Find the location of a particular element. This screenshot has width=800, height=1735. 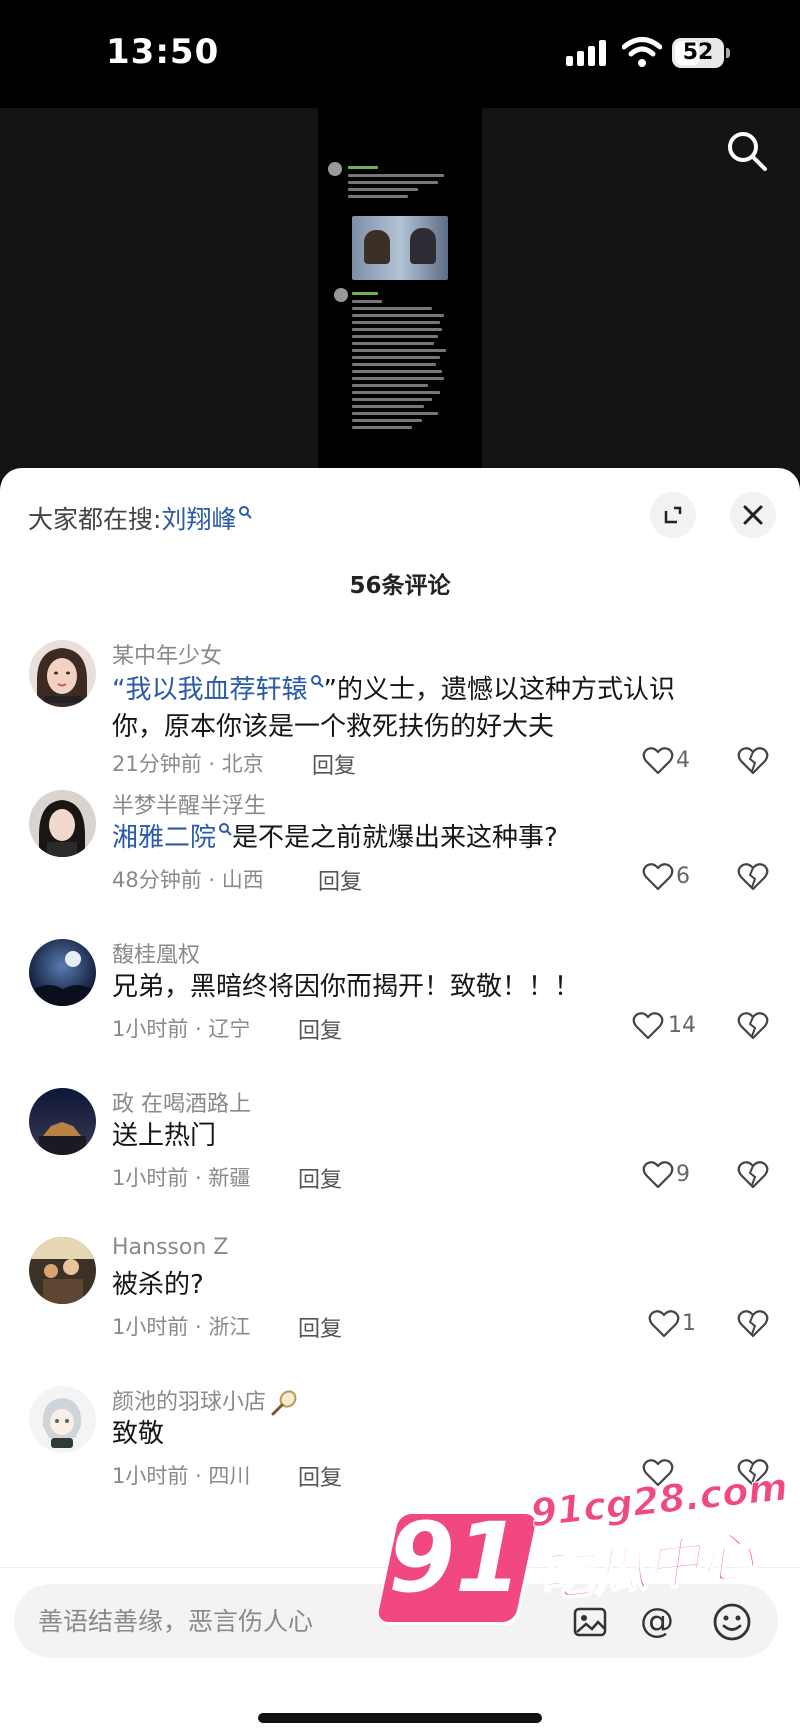

like-count: 4 is located at coordinates (683, 760).